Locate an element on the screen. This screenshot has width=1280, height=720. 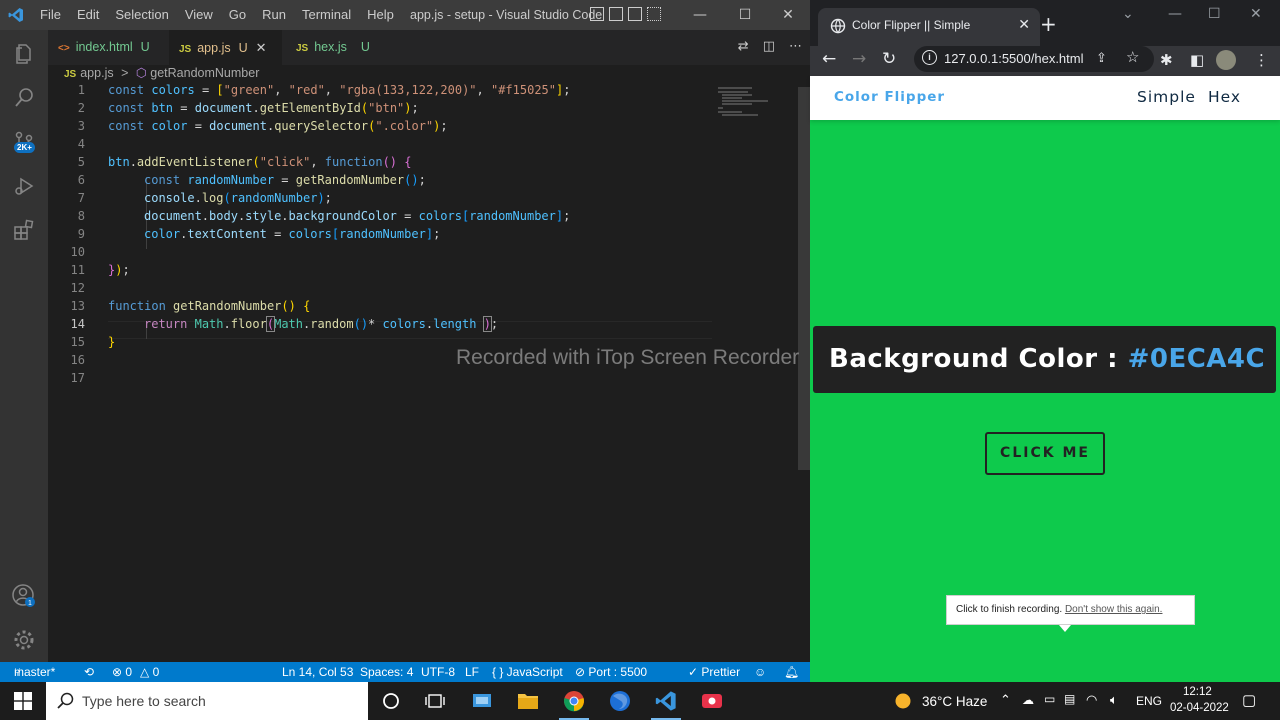
minimap is located at coordinates (756, 107).